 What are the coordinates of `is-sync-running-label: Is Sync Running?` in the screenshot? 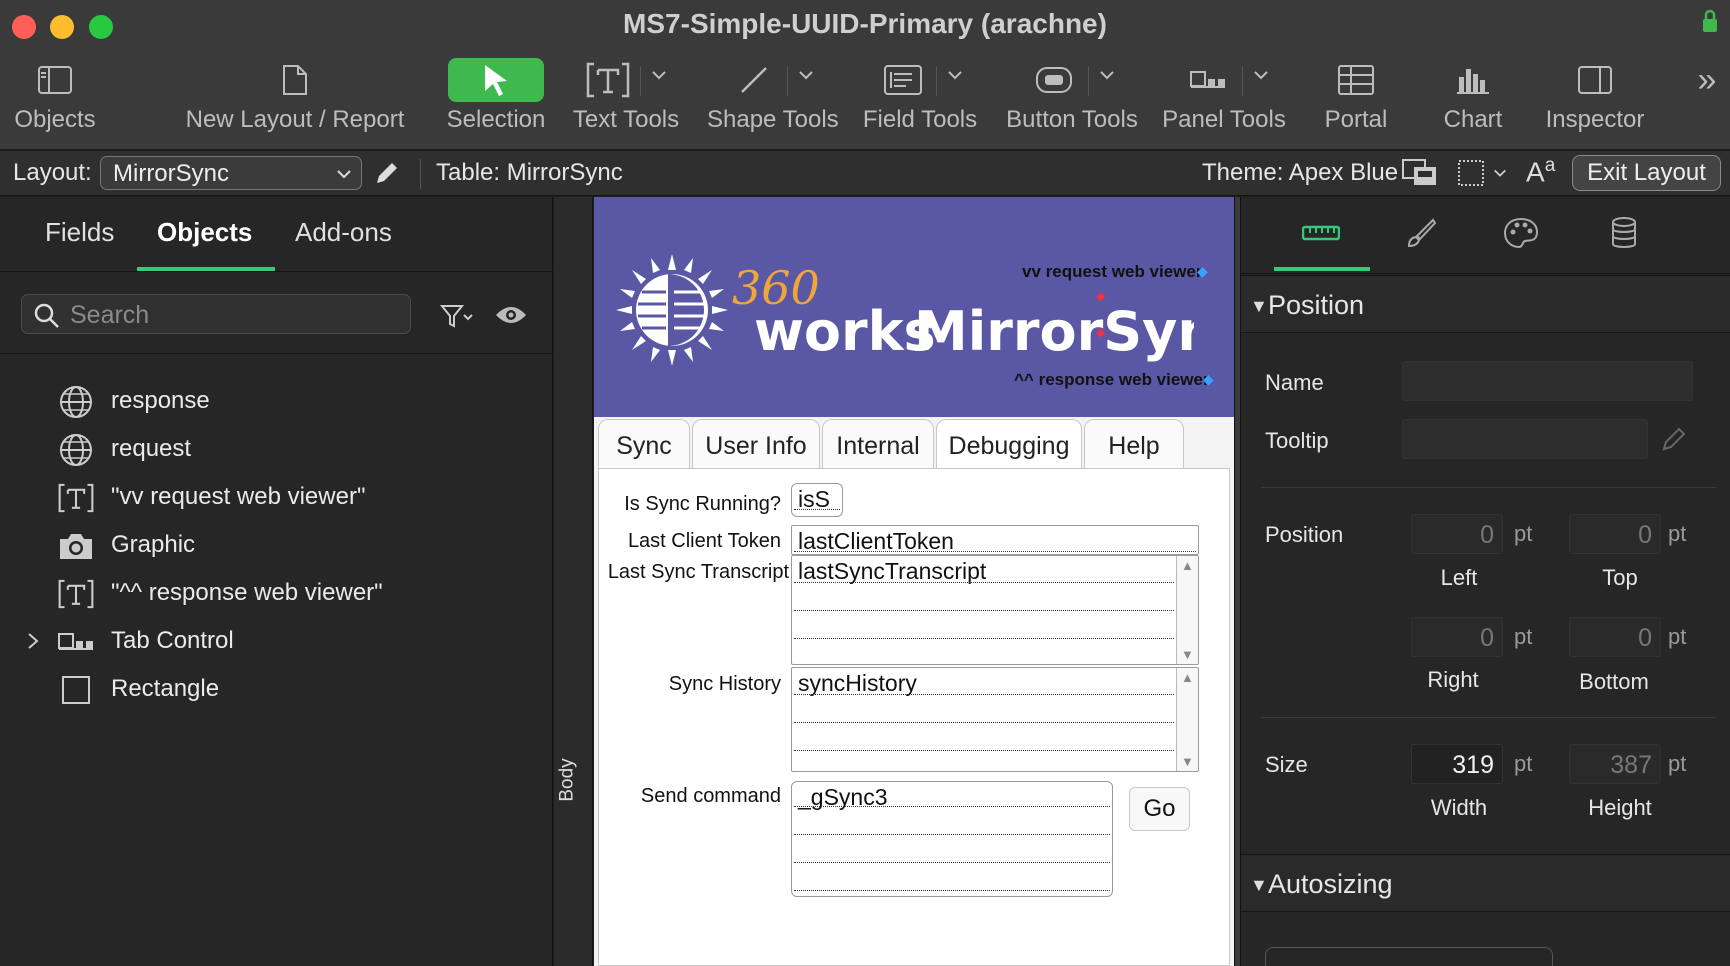 It's located at (702, 504).